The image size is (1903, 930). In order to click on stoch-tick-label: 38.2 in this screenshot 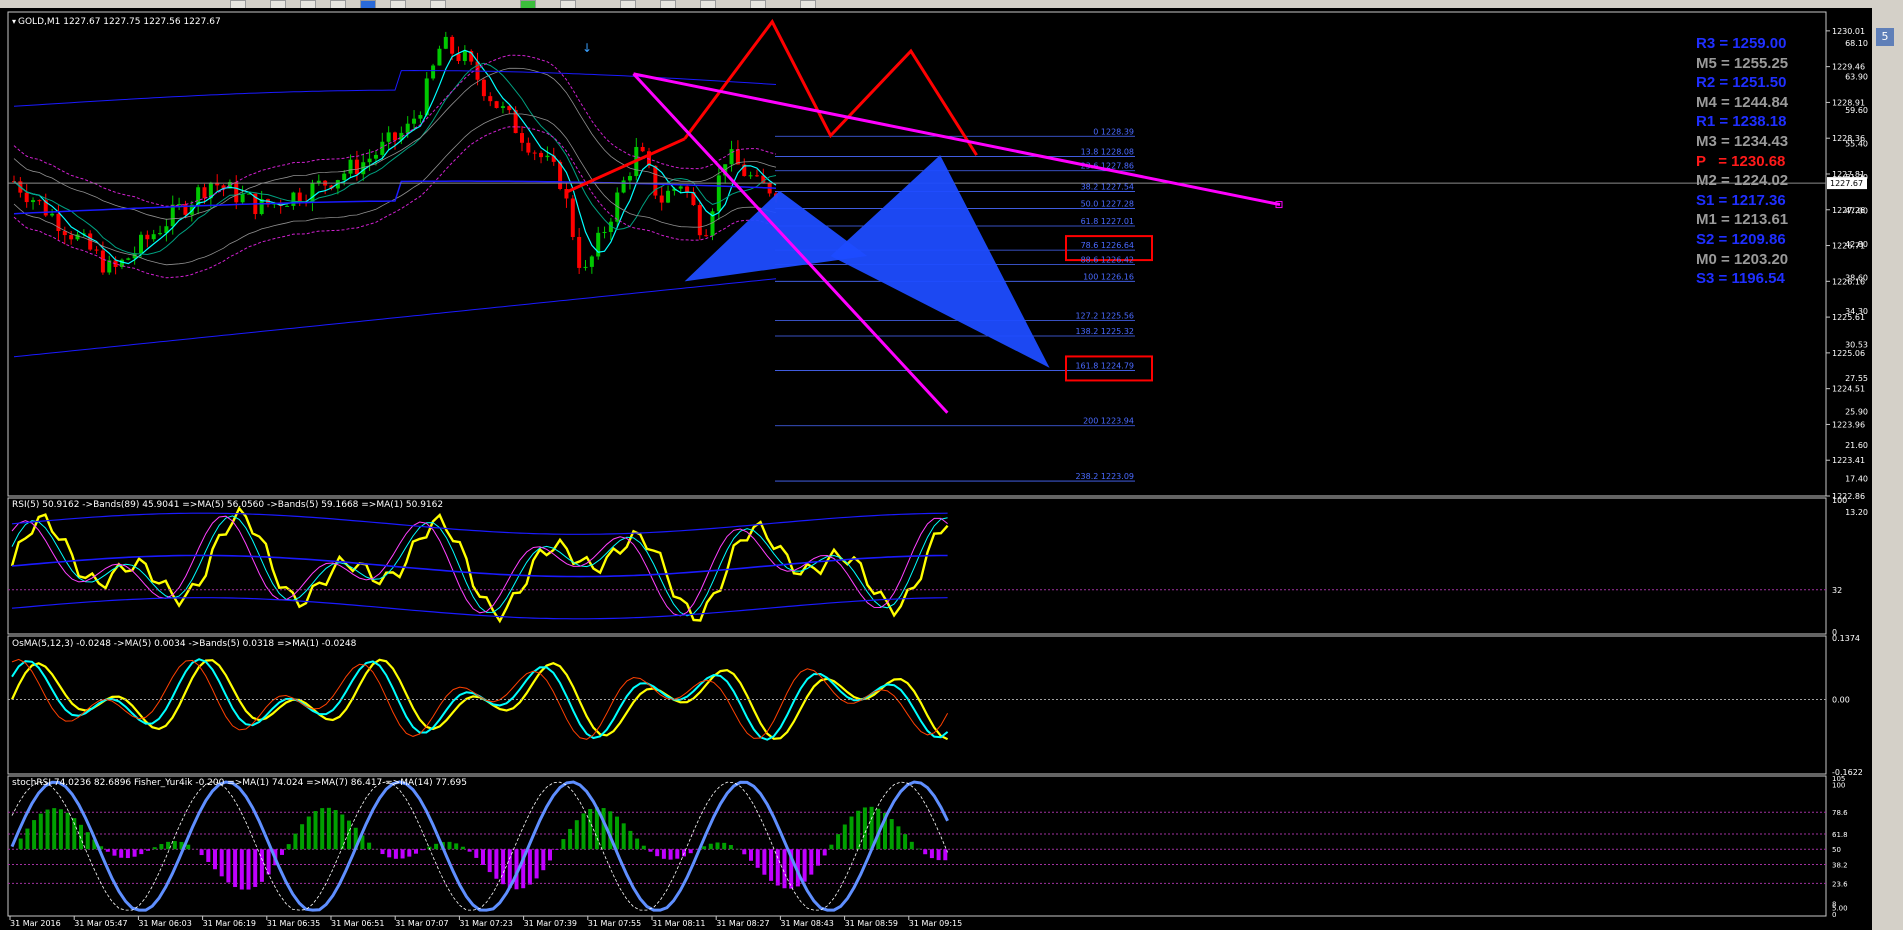, I will do `click(1840, 866)`.